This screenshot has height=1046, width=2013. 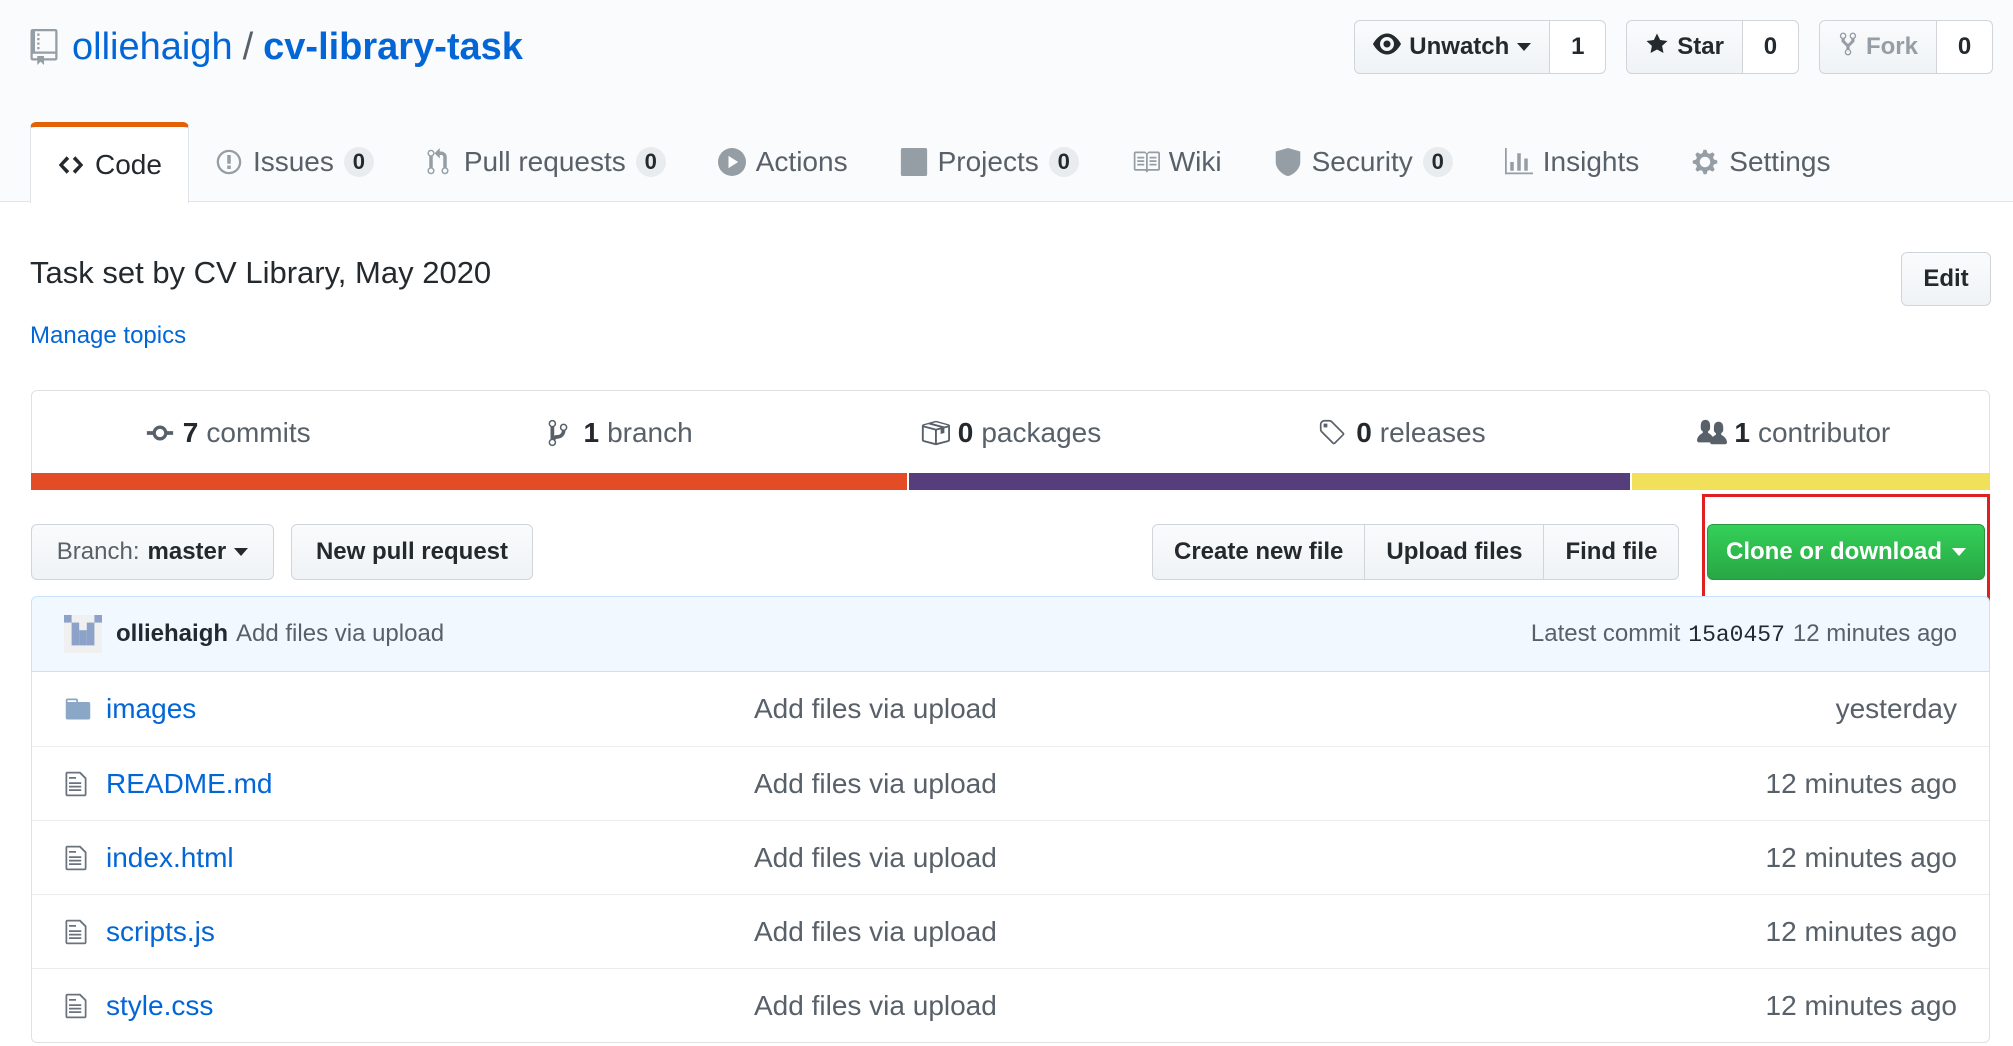 What do you see at coordinates (294, 162) in the screenshot?
I see `tab-issues: Issues 0` at bounding box center [294, 162].